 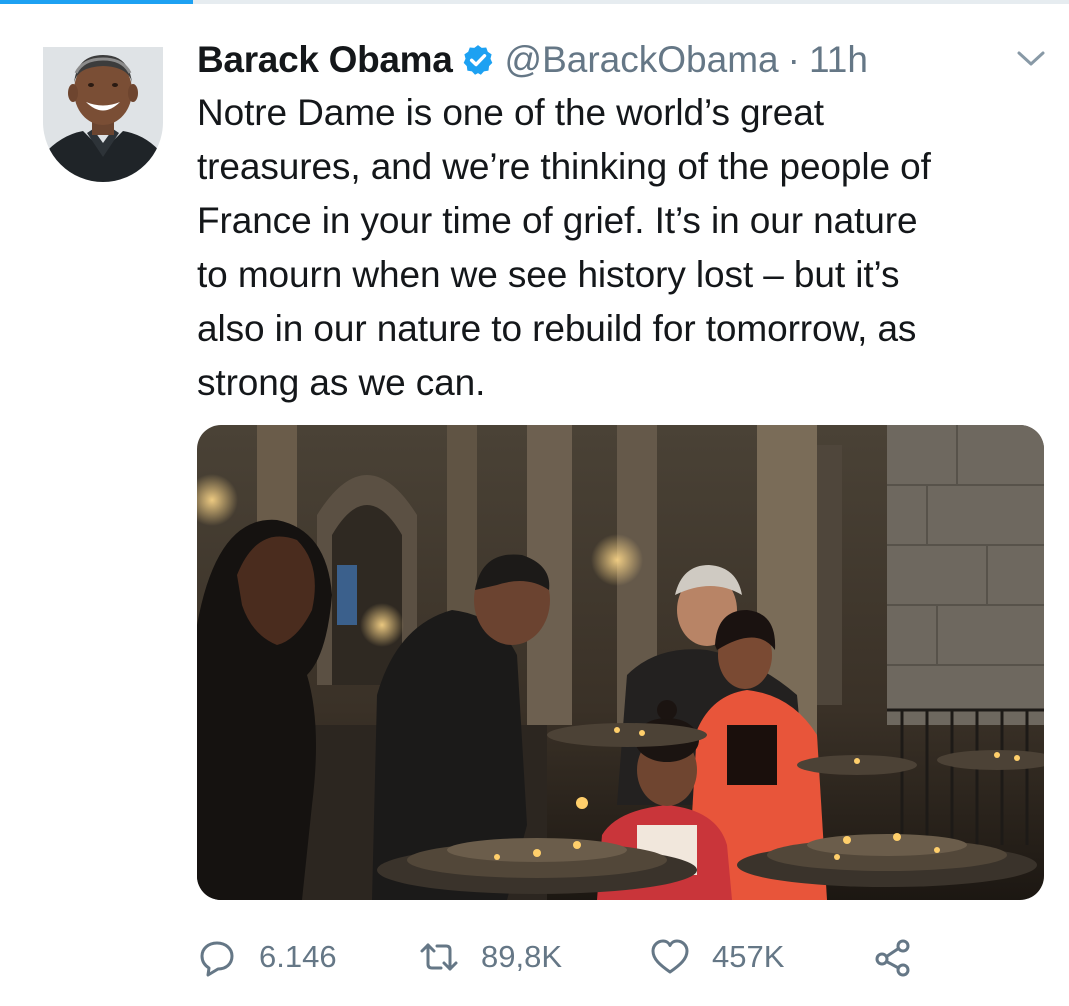 What do you see at coordinates (325, 60) in the screenshot?
I see `author-name: Barack Obama` at bounding box center [325, 60].